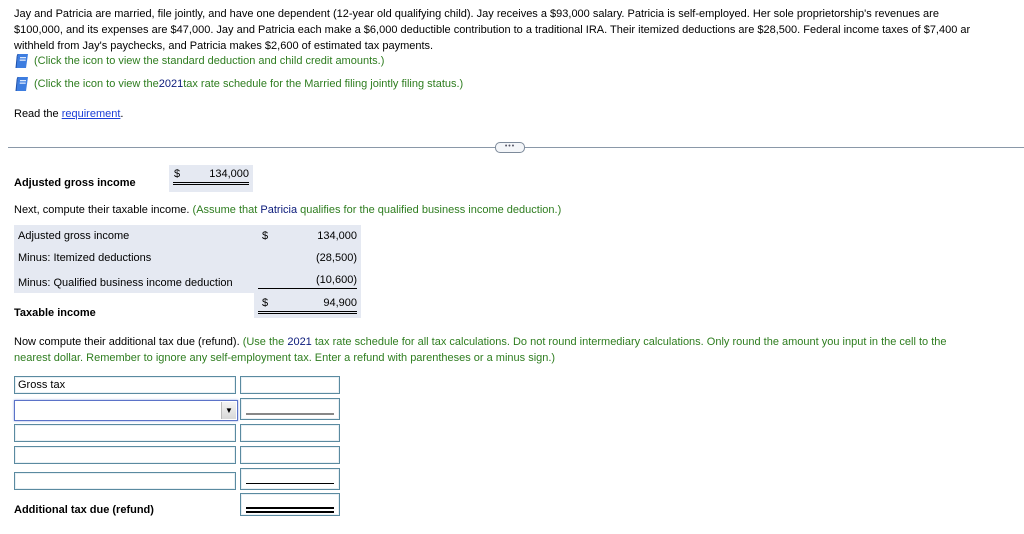 The height and width of the screenshot is (534, 1024). I want to click on taxable-row-value: 134,000, so click(337, 236).